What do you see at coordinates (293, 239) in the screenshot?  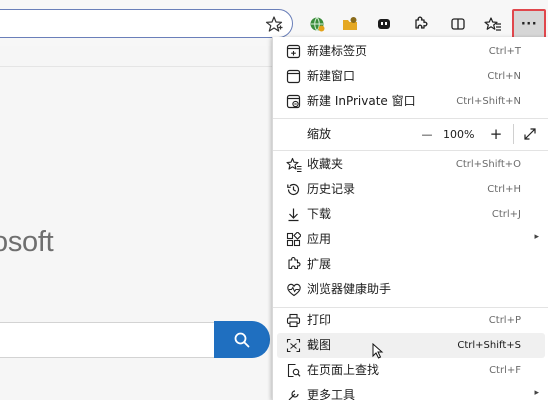 I see `apps-grid-icon` at bounding box center [293, 239].